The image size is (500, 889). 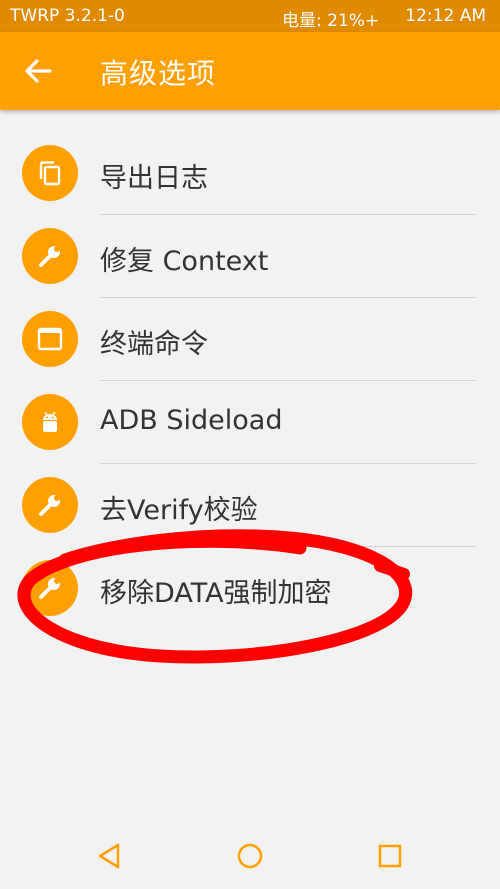 I want to click on navigation-bar, so click(x=250, y=857).